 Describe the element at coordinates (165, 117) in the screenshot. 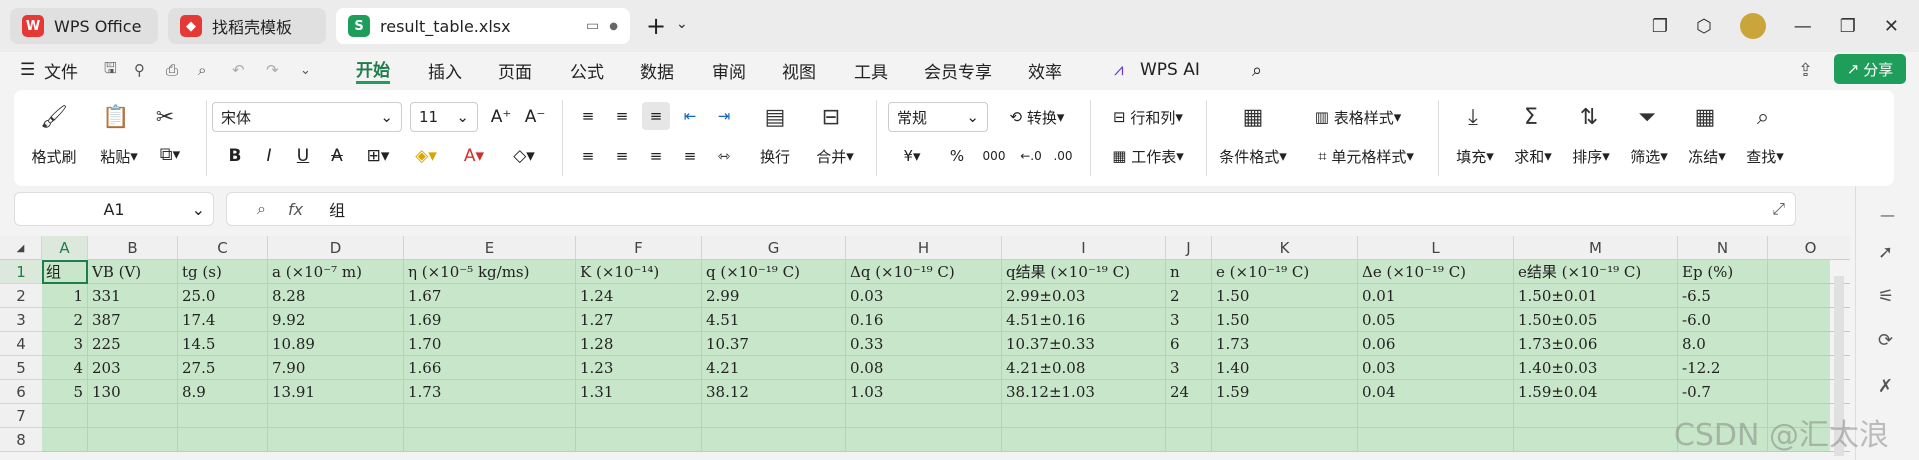

I see `cut-icon: ✂` at that location.